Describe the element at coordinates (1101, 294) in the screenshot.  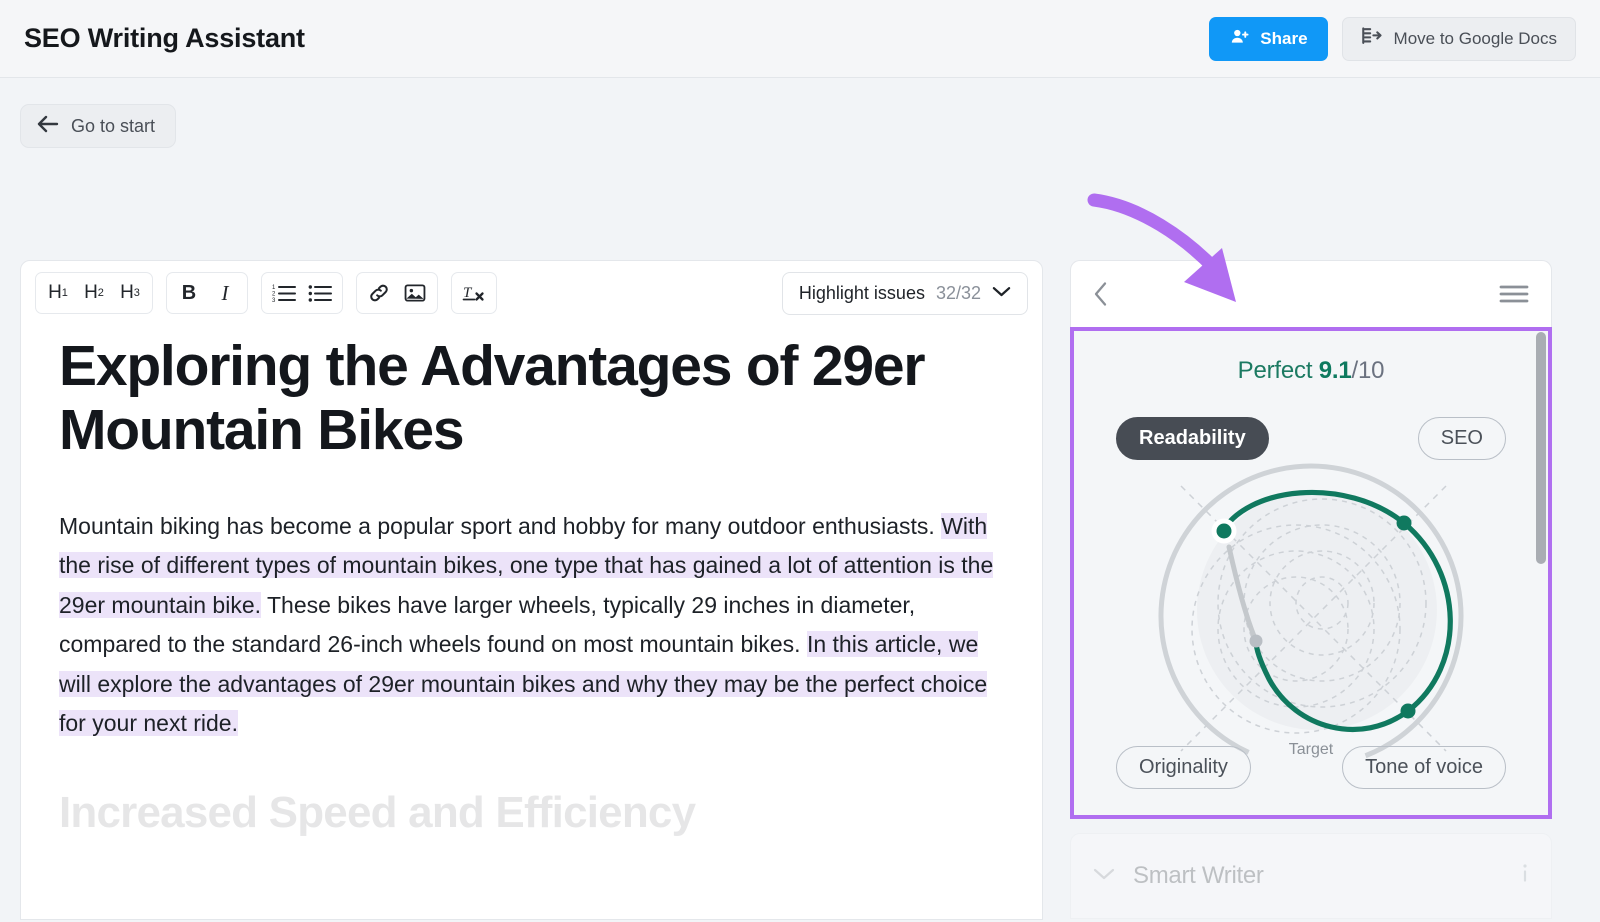
I see `chevron-left-icon` at that location.